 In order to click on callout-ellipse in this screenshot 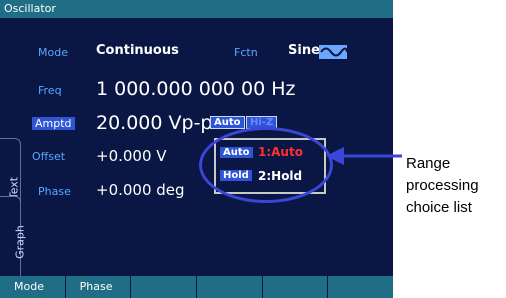, I will do `click(266, 165)`.